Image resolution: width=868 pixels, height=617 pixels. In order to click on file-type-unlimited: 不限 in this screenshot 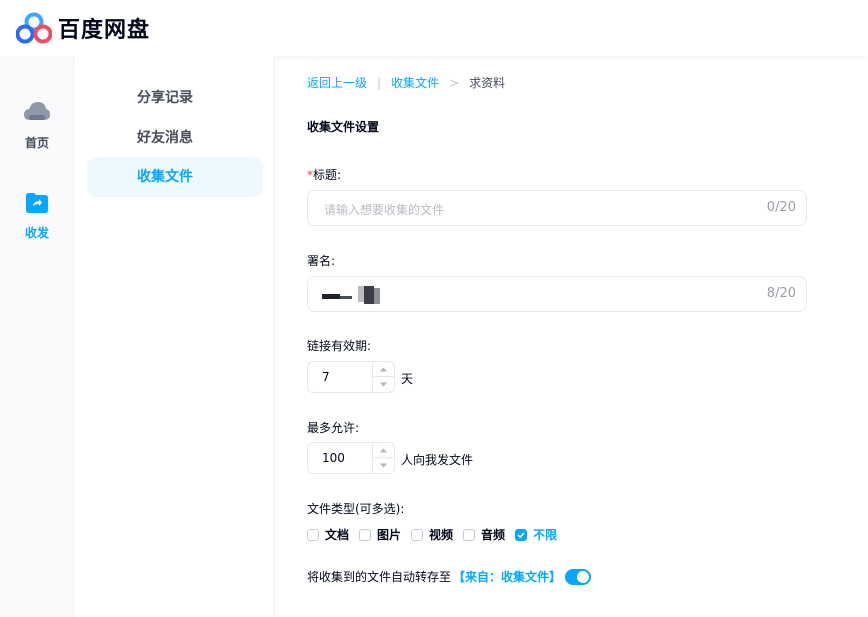, I will do `click(536, 534)`.